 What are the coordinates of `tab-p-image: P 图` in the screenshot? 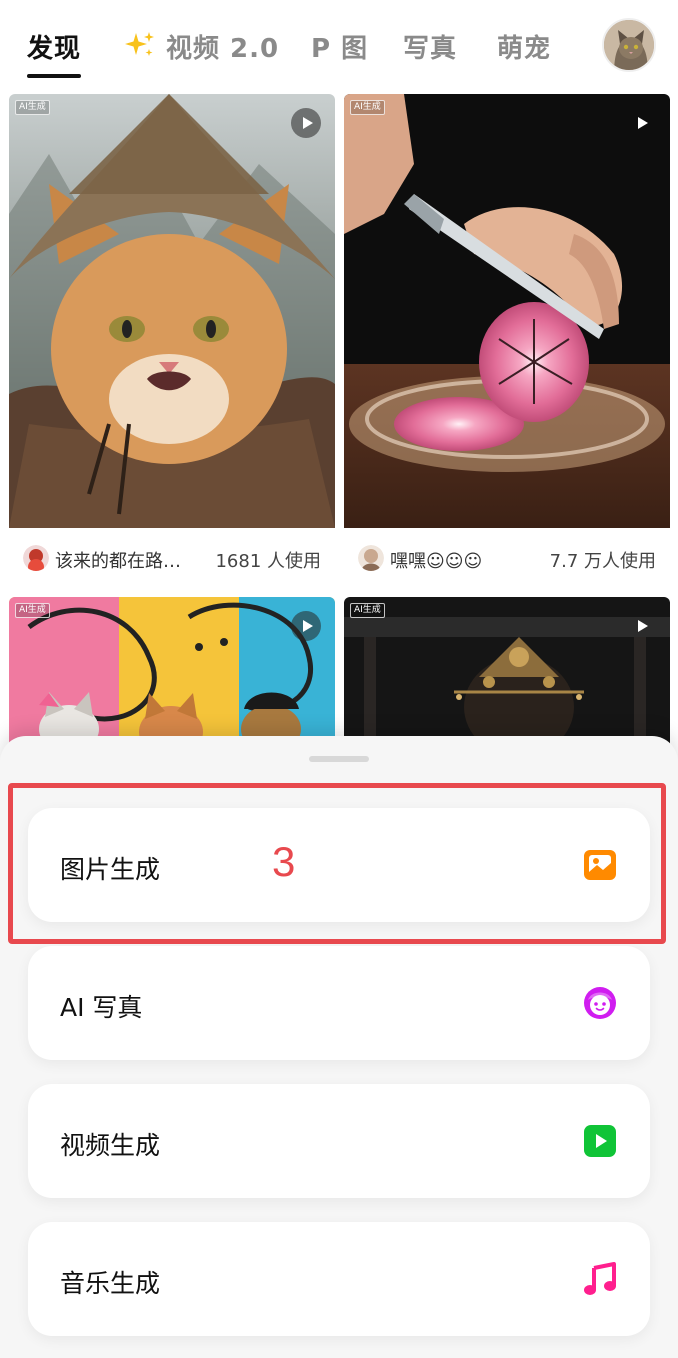 It's located at (339, 46).